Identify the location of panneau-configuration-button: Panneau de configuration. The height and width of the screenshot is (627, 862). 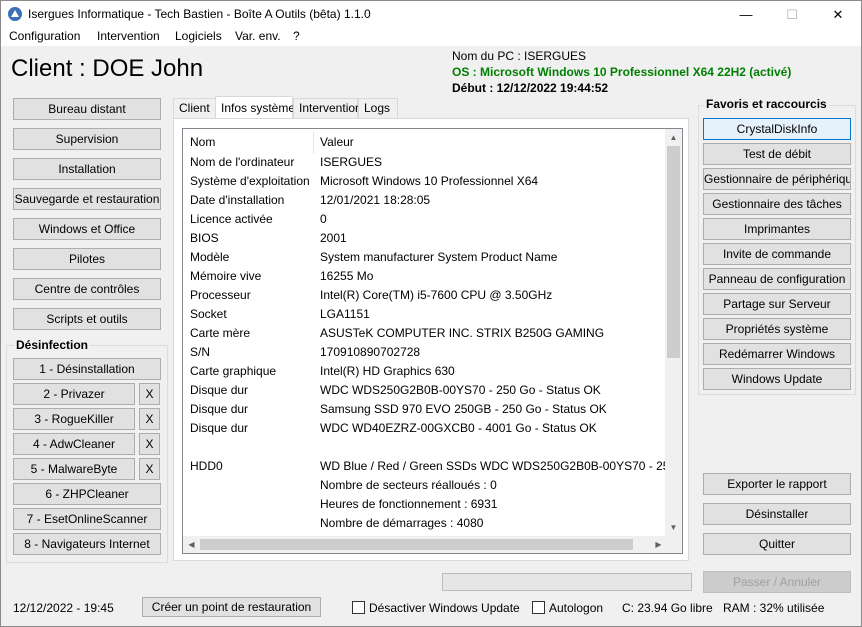
(777, 279).